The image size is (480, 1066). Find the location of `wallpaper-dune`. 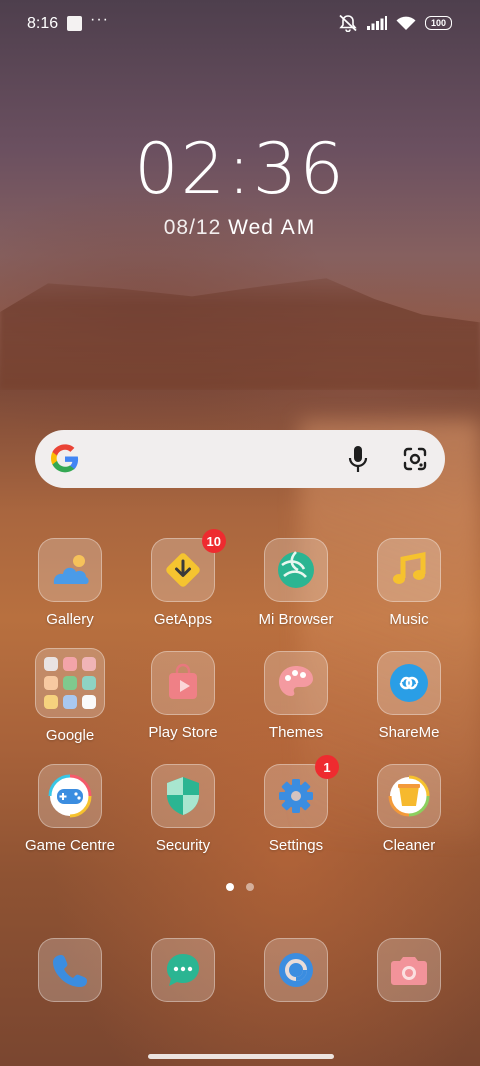

wallpaper-dune is located at coordinates (240, 334).